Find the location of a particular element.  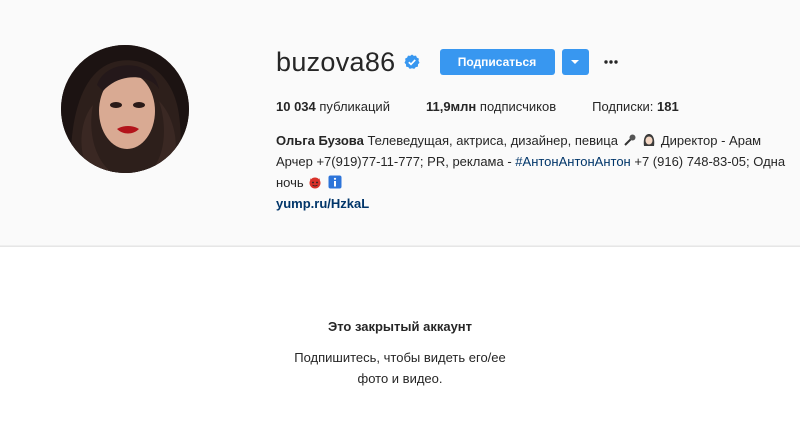

following-count: Подписки: 181 is located at coordinates (635, 106).